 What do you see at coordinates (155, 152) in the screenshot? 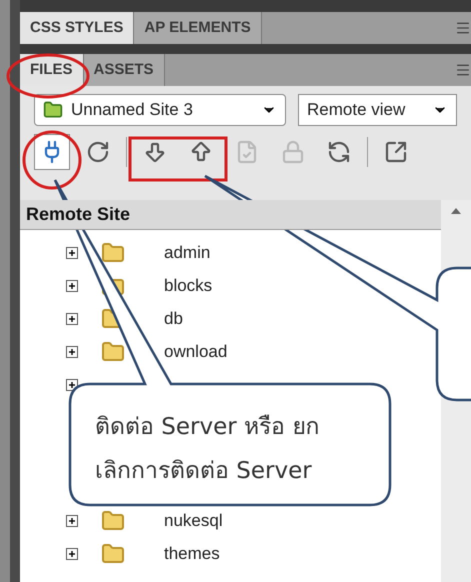
I see `down-arrow-icon` at bounding box center [155, 152].